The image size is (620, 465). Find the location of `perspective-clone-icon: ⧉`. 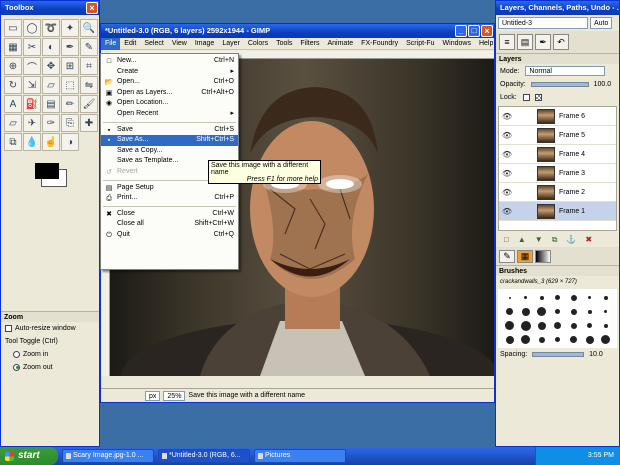

perspective-clone-icon: ⧉ is located at coordinates (13, 142).